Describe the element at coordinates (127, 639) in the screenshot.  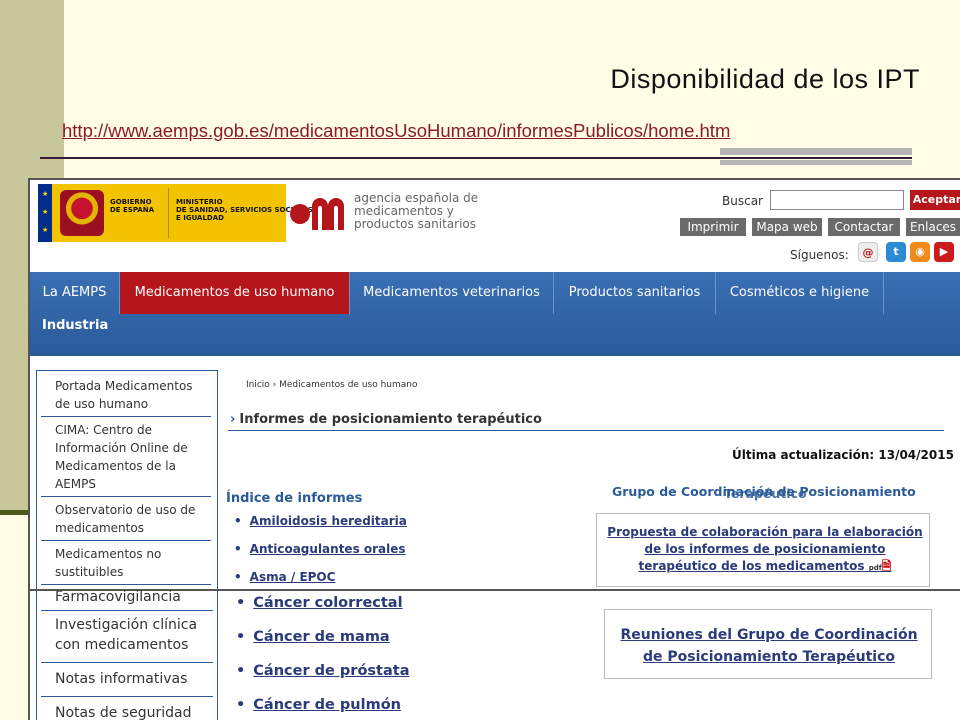
I see `sidebar-item-clinical-research: Investigación clínica con medicamentos` at that location.